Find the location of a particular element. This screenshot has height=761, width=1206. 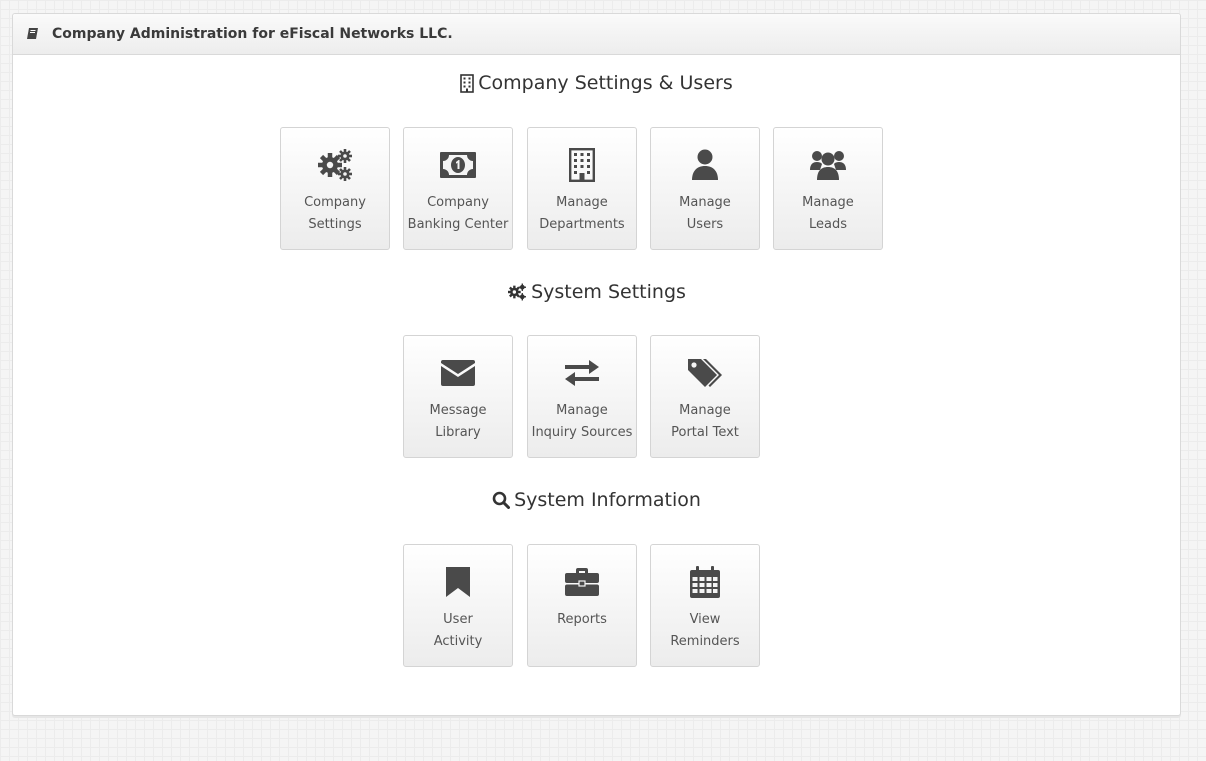

tile-label: Manage Departments is located at coordinates (582, 214).